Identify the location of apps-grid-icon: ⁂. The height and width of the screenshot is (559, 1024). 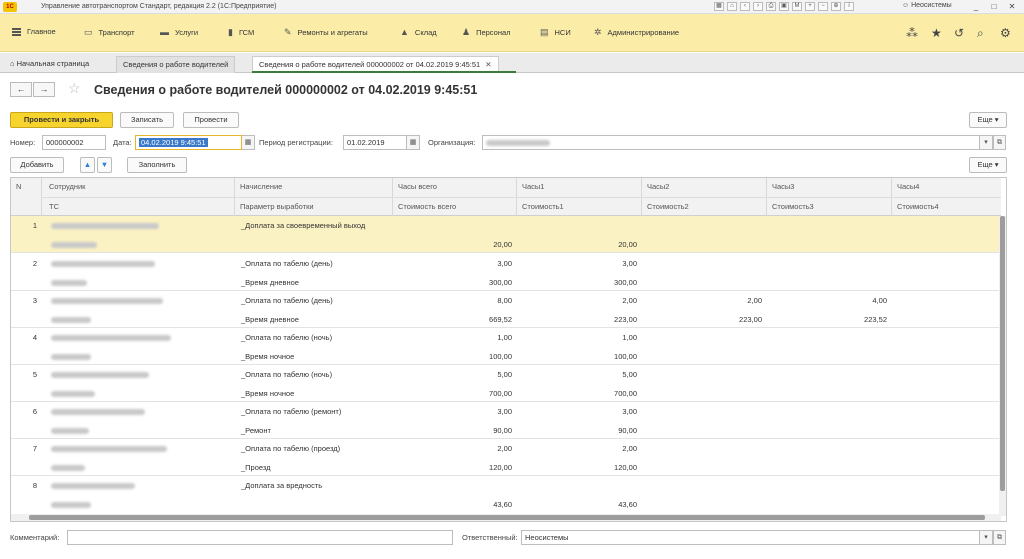
(912, 33).